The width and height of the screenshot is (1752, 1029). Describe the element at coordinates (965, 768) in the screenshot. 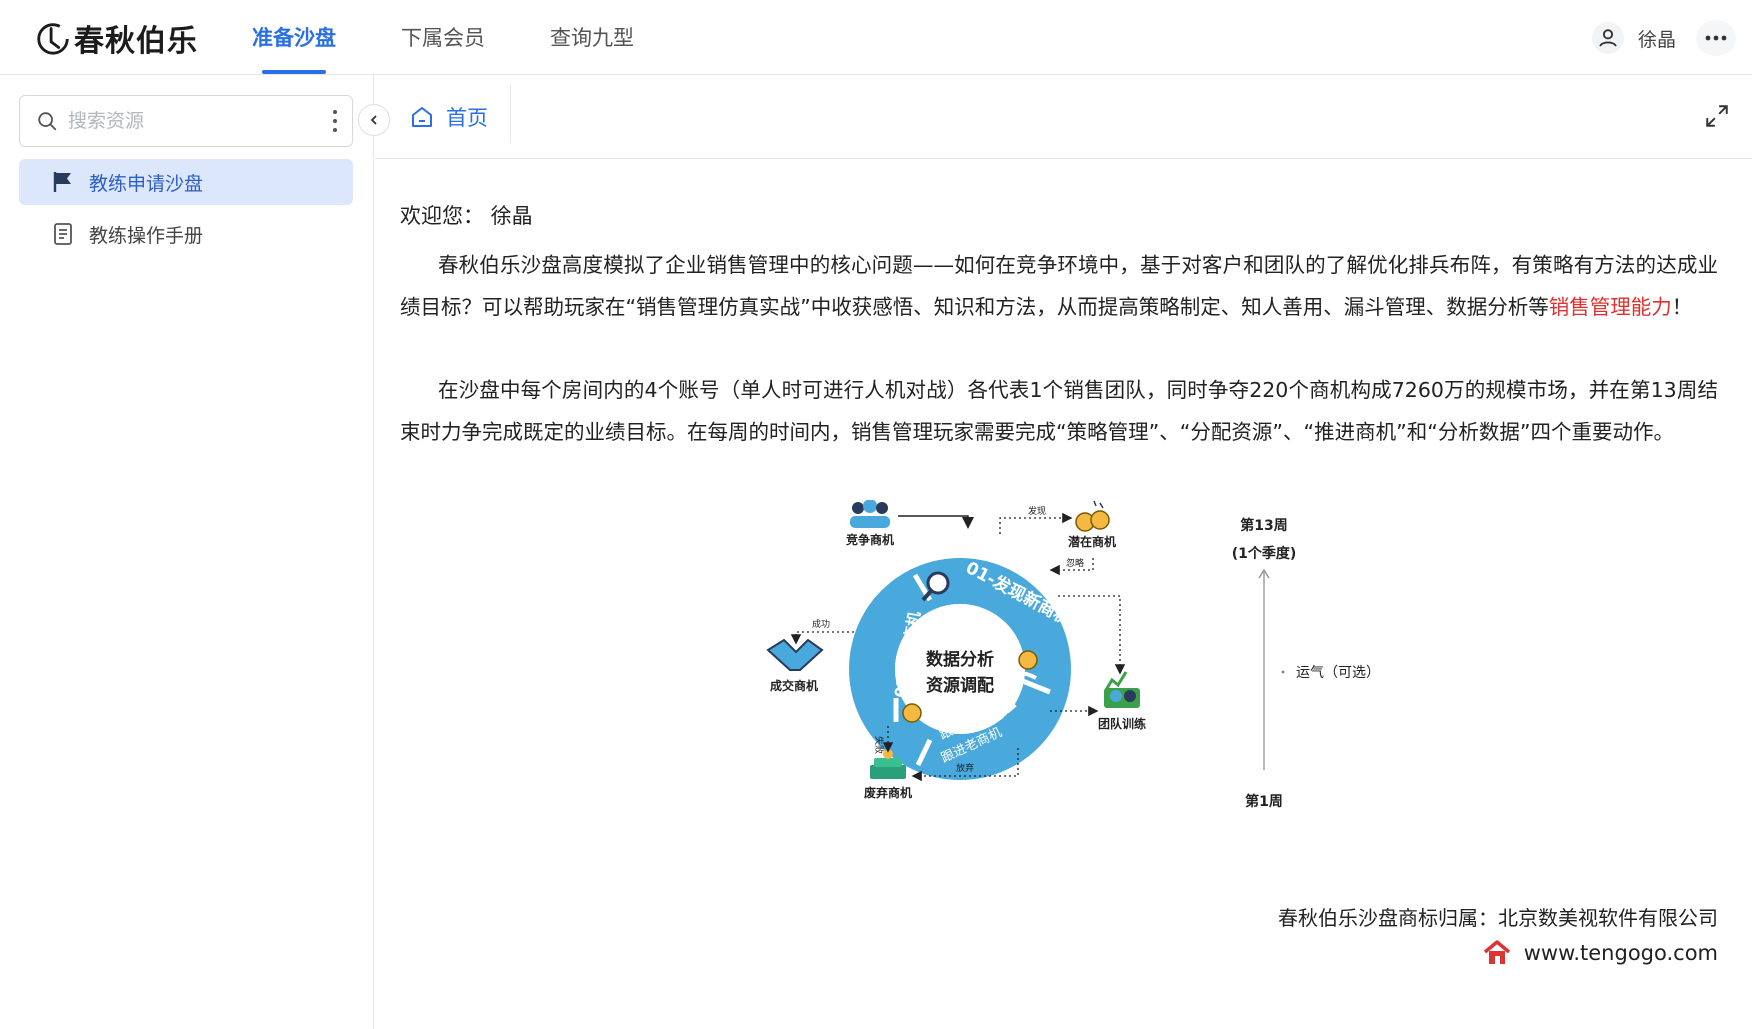

I see `edge-giveup-label: 放弃` at that location.